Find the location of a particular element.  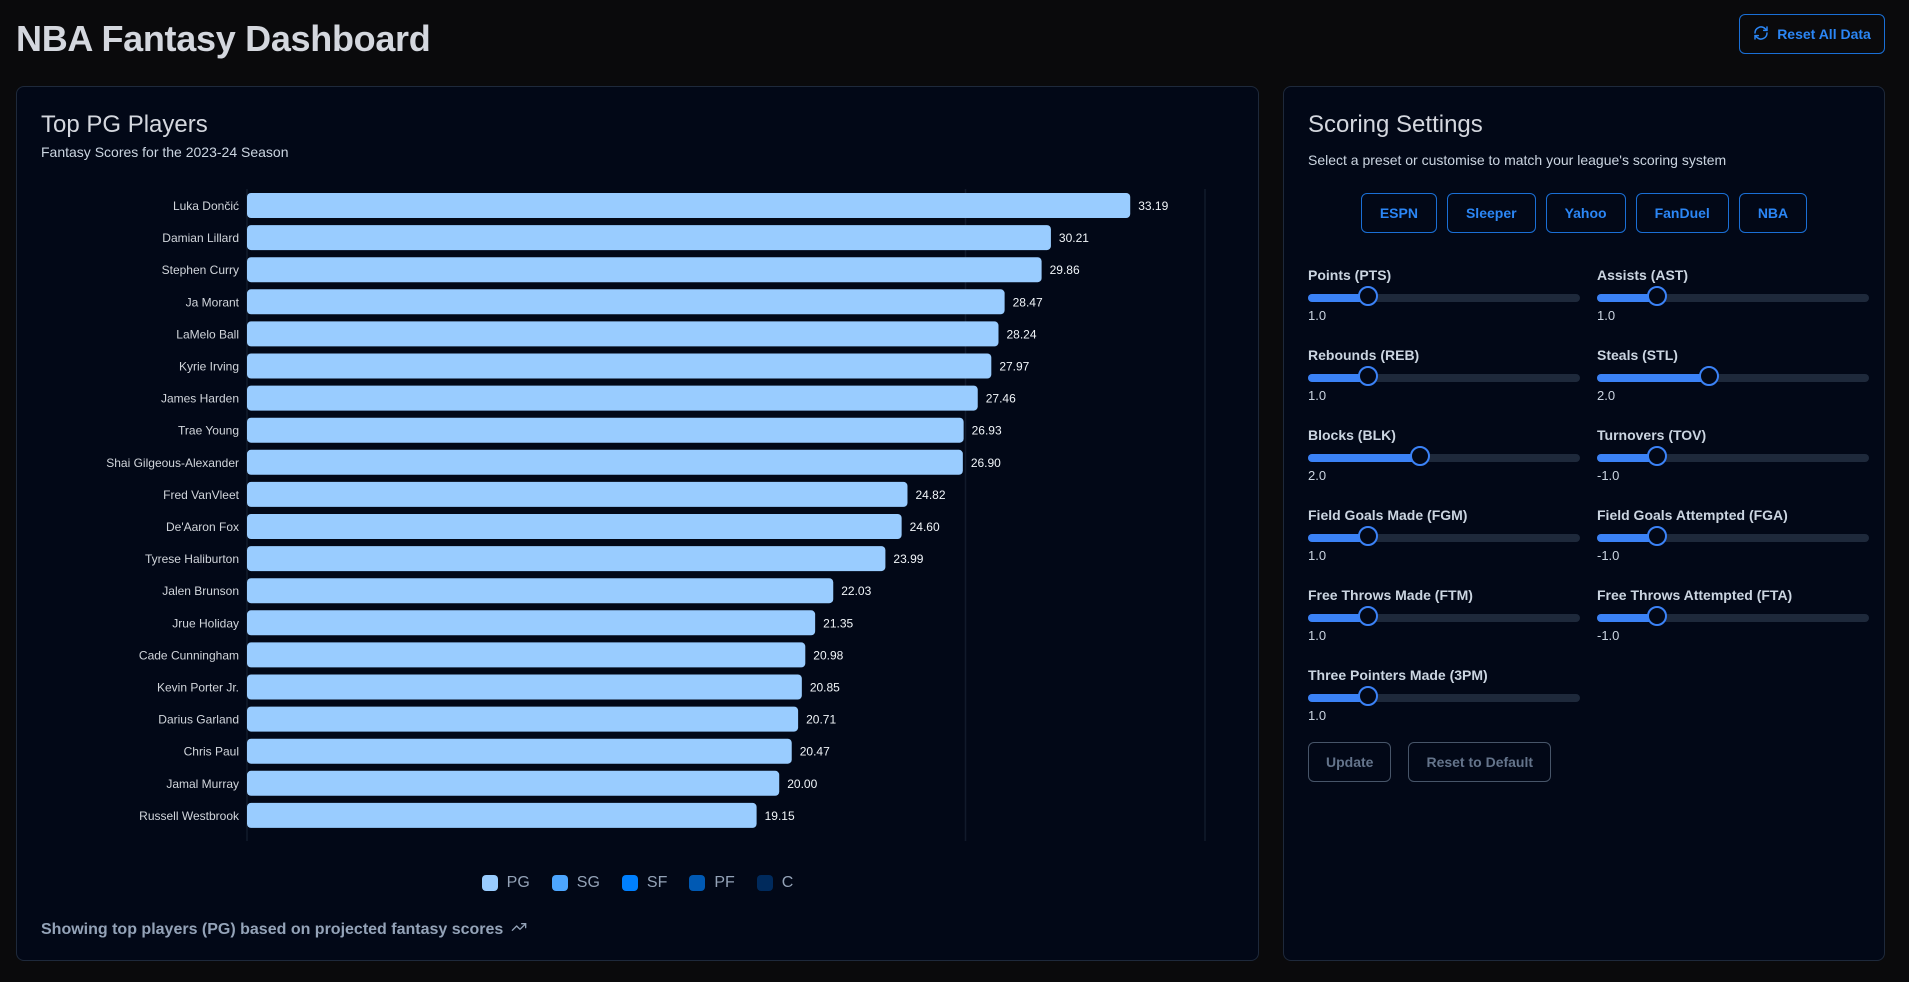

bar-row: Jamal Murray 20.00 is located at coordinates (492, 783).